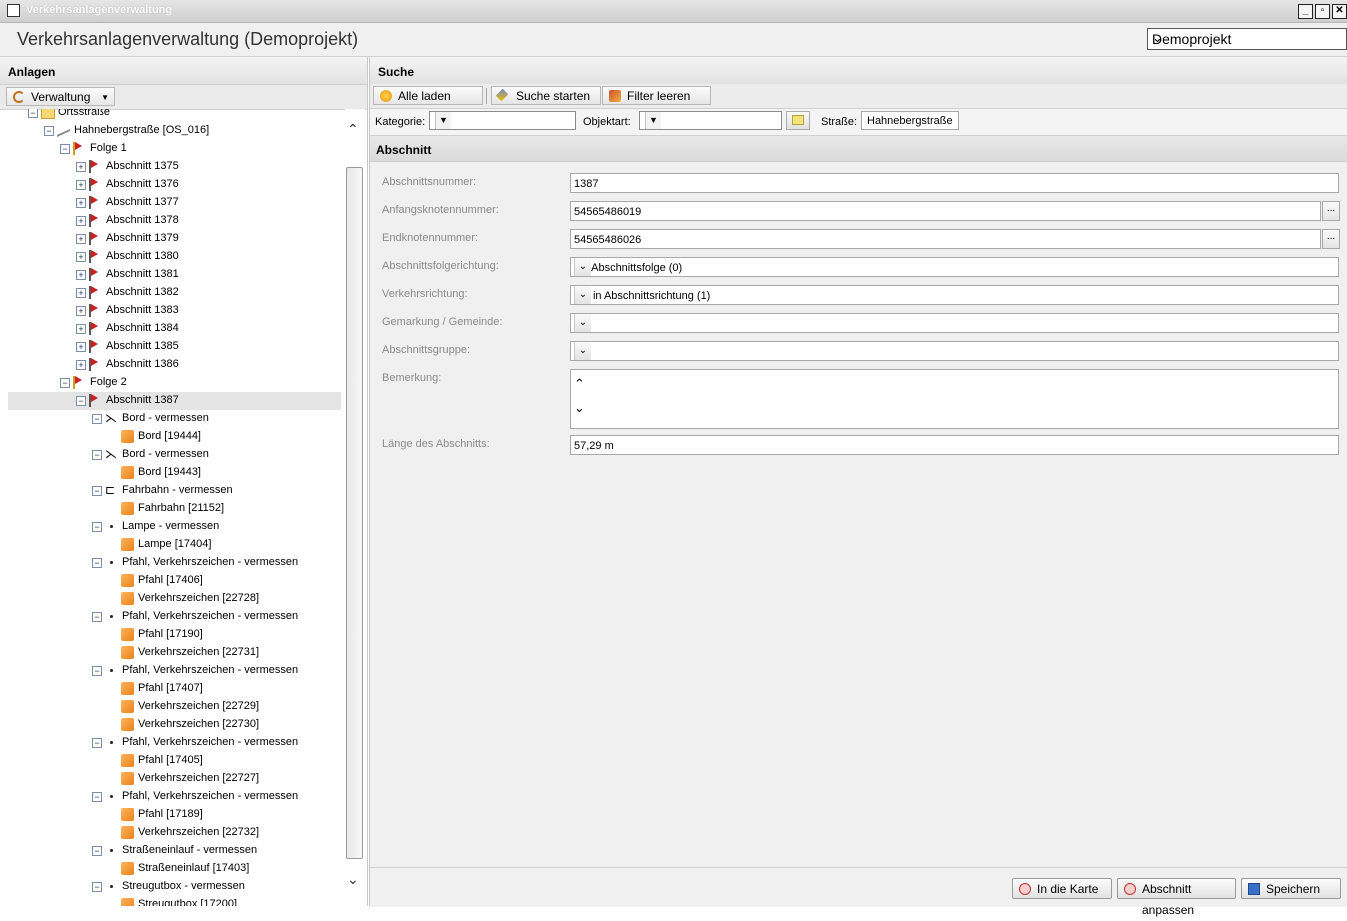 The width and height of the screenshot is (1347, 921). I want to click on tree-node: − Ortsstraße, so click(172, 115).